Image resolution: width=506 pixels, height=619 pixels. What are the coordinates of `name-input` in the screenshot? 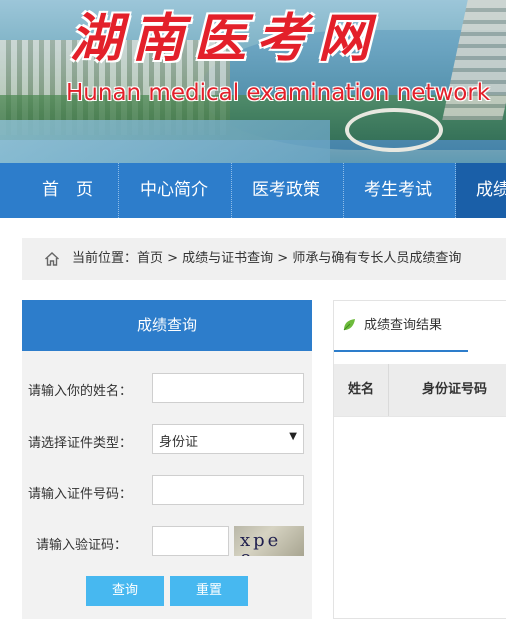 It's located at (228, 388).